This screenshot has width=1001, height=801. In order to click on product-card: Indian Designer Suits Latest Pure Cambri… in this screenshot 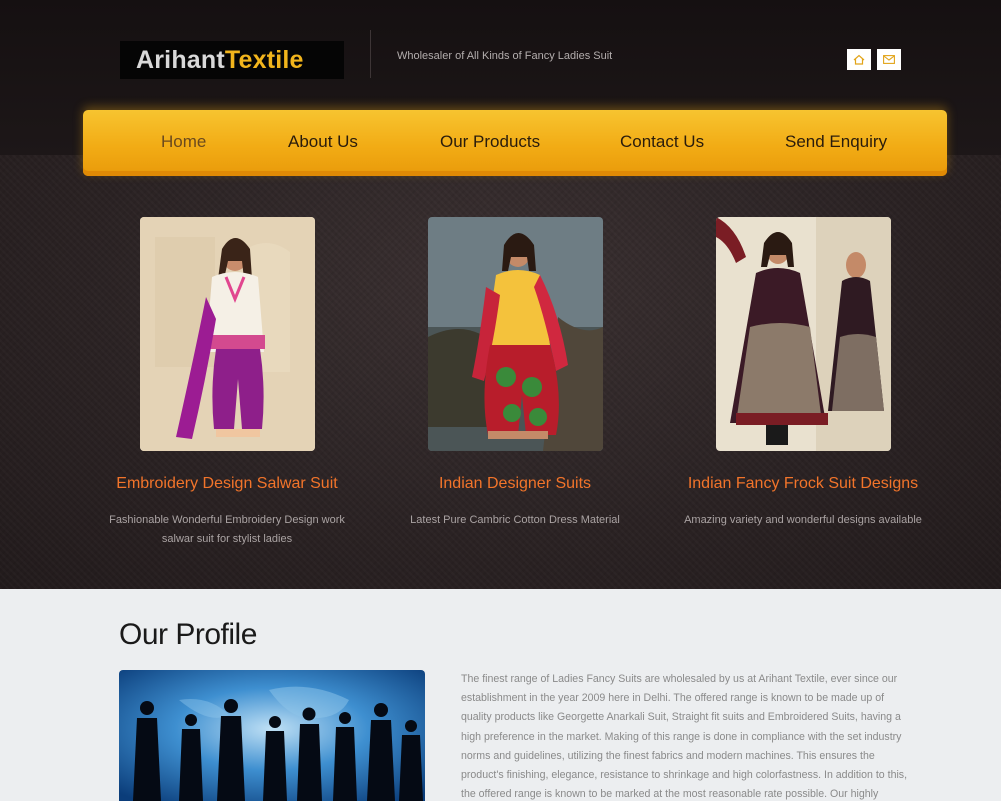, I will do `click(515, 373)`.